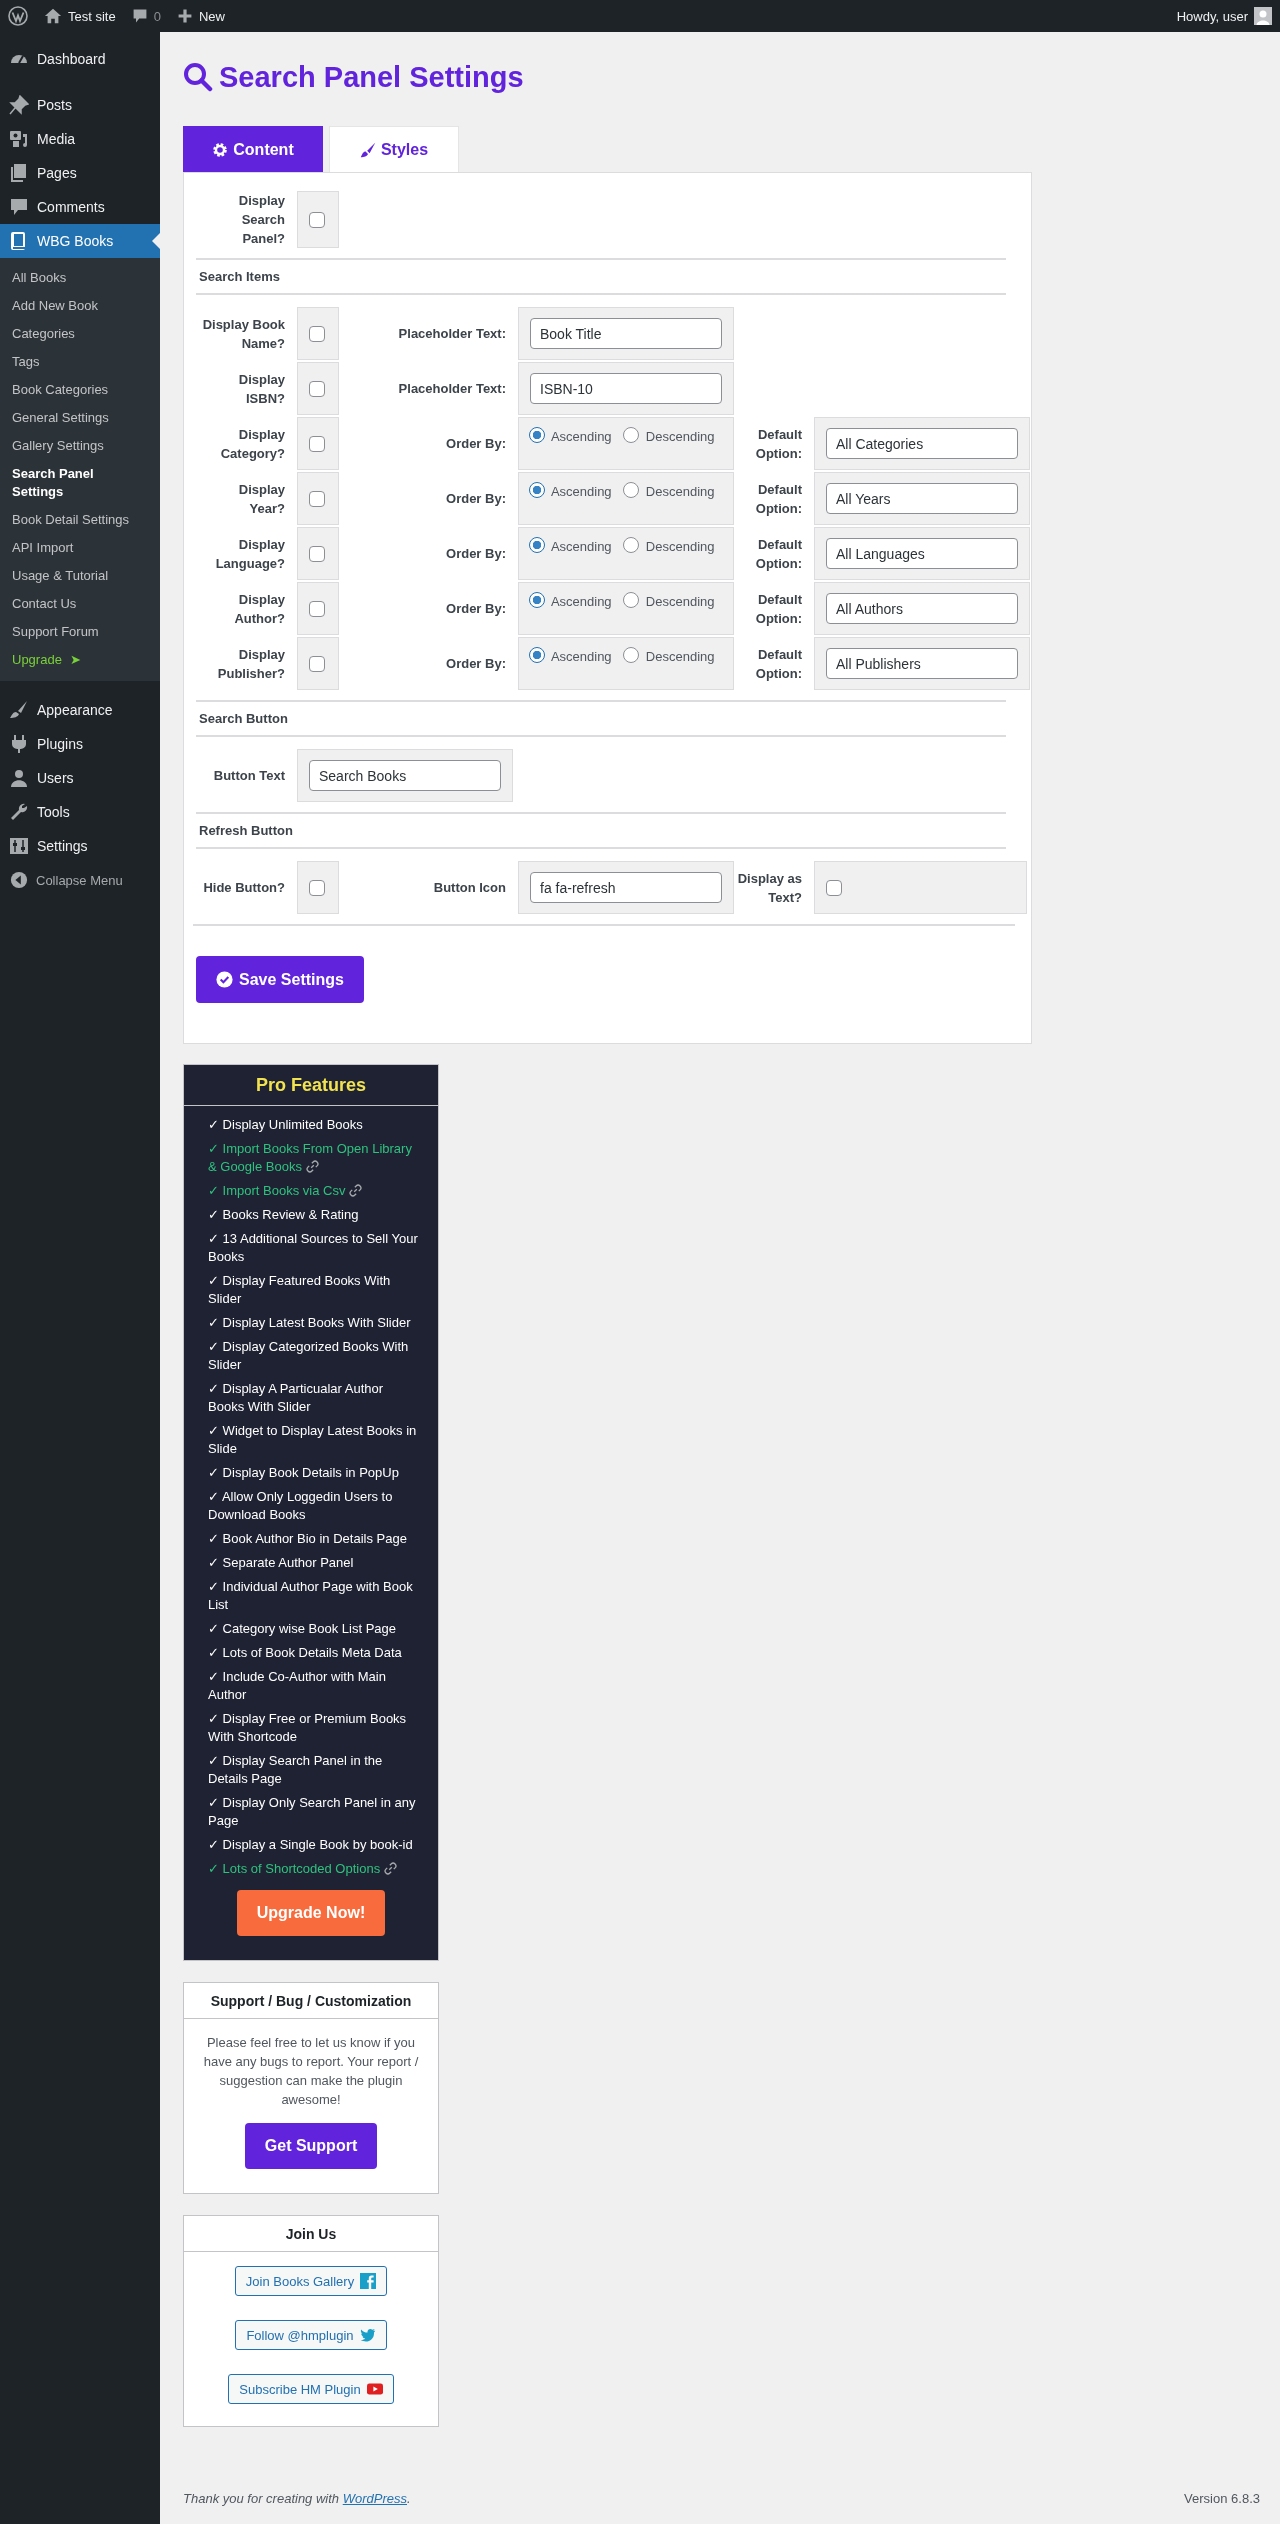 The height and width of the screenshot is (2524, 1280). I want to click on version-text: Version 6.8.3, so click(1222, 2498).